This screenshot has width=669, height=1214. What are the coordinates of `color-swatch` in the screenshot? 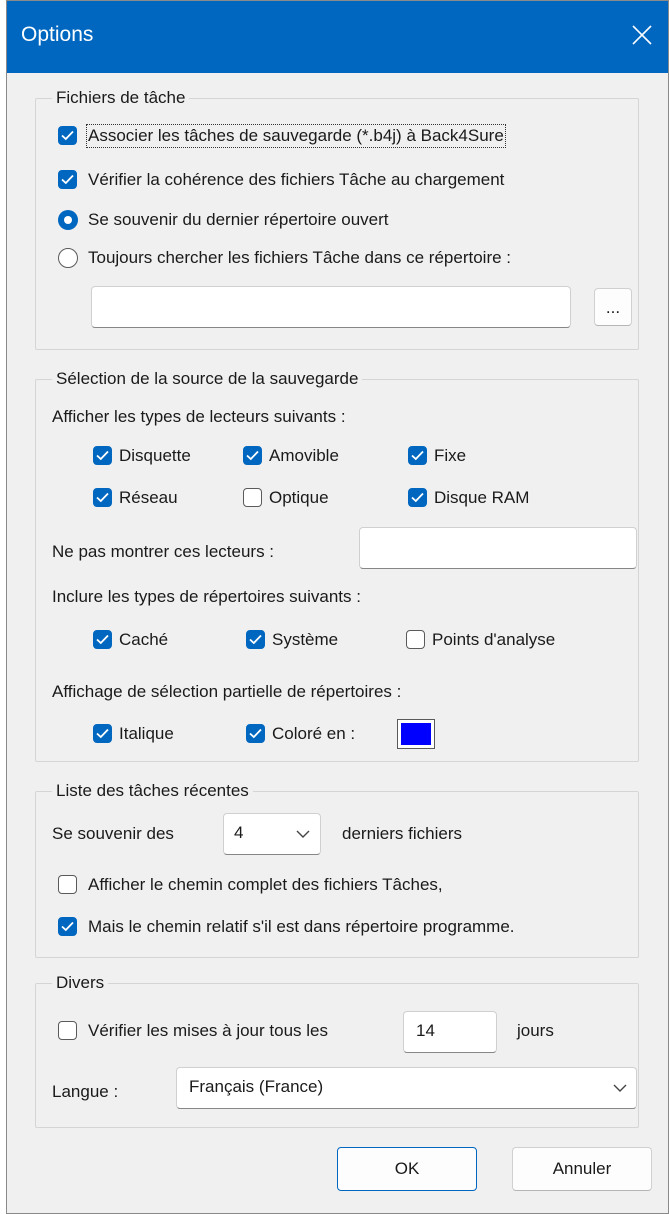 It's located at (416, 734).